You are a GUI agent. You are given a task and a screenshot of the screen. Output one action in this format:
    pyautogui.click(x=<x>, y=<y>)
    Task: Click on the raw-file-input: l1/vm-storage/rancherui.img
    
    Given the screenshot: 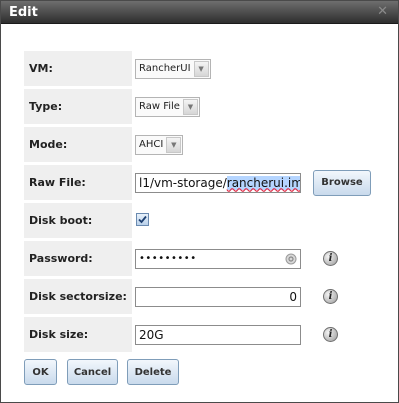 What is the action you would take?
    pyautogui.click(x=218, y=182)
    